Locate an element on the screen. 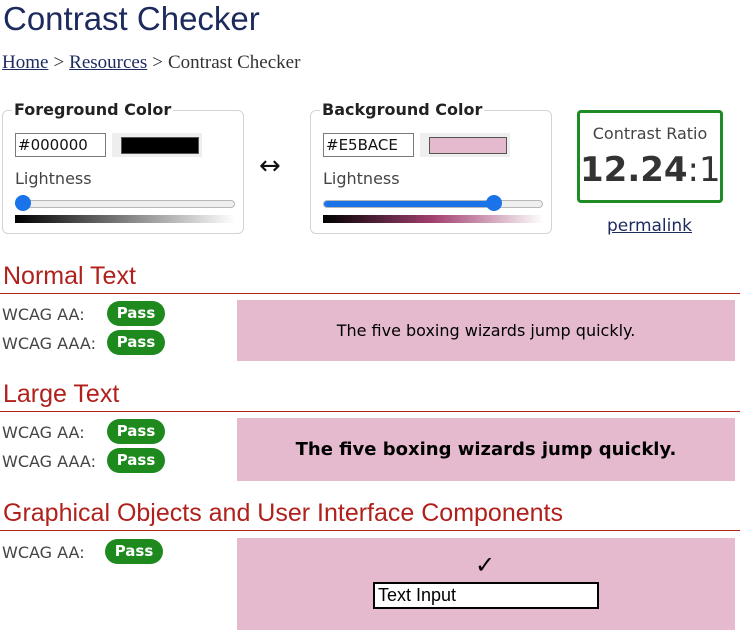 Image resolution: width=740 pixels, height=636 pixels. background-lightness-thumb is located at coordinates (494, 203).